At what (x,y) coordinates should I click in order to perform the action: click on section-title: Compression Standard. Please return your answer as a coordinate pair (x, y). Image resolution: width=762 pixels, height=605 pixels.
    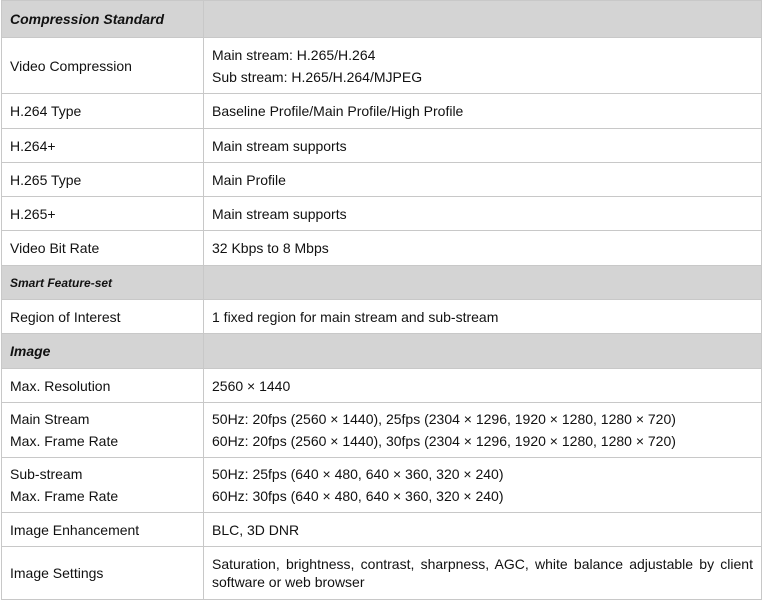
    Looking at the image, I should click on (102, 19).